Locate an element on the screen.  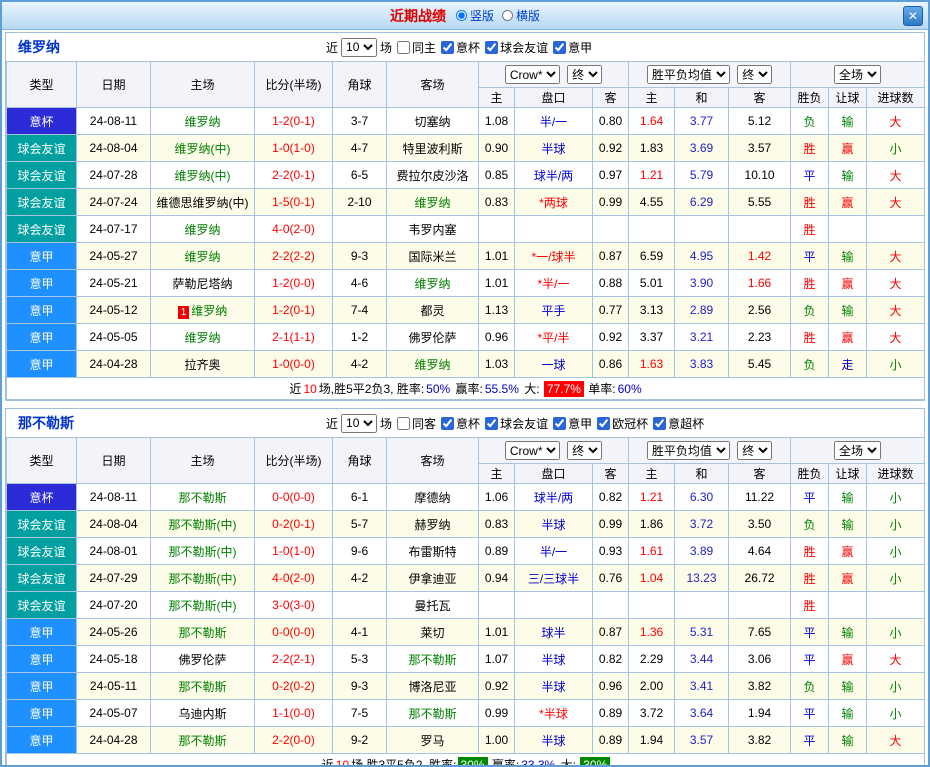
odds-home: 0.83 is located at coordinates (496, 202).